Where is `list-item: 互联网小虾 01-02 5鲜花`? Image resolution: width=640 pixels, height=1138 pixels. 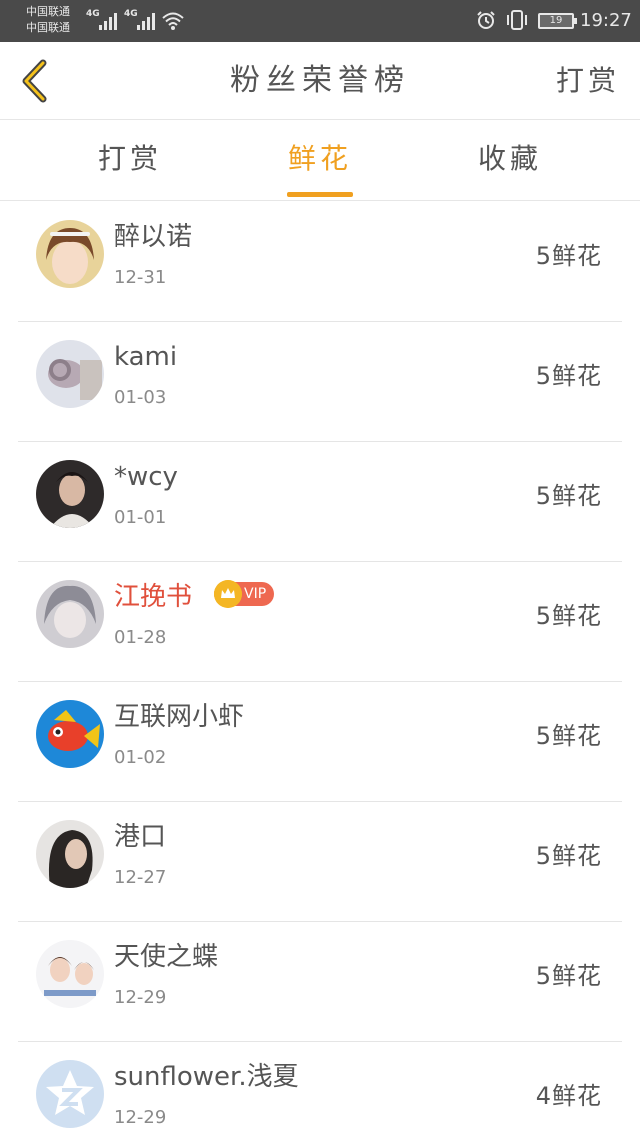 list-item: 互联网小虾 01-02 5鲜花 is located at coordinates (320, 742).